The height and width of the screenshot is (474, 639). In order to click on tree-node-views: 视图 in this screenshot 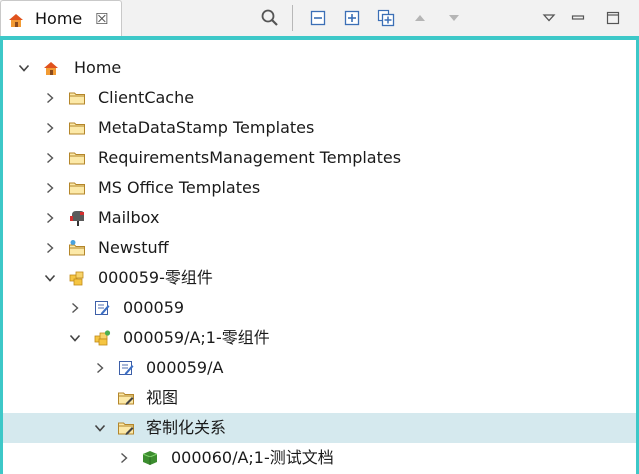, I will do `click(319, 398)`.